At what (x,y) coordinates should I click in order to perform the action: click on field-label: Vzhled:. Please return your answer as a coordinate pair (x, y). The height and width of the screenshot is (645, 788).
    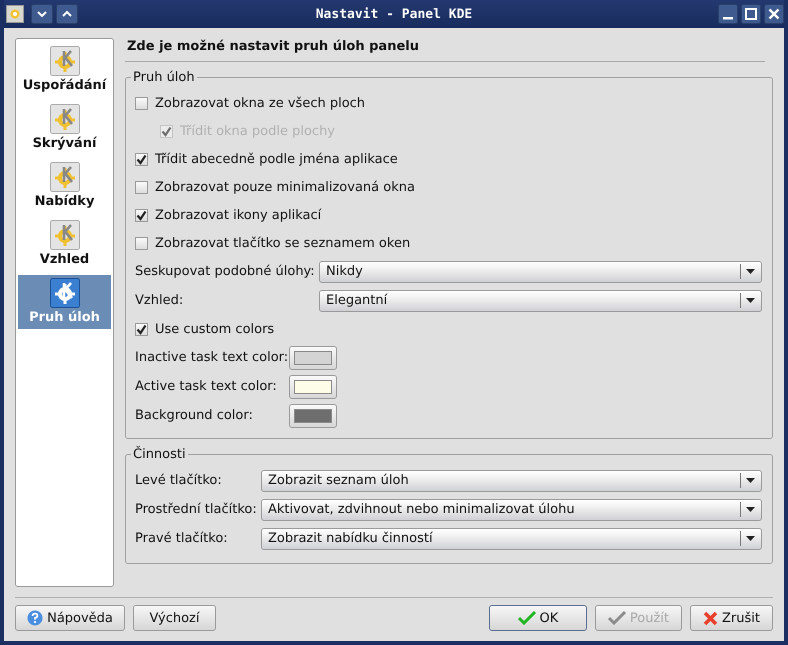
    Looking at the image, I should click on (159, 300).